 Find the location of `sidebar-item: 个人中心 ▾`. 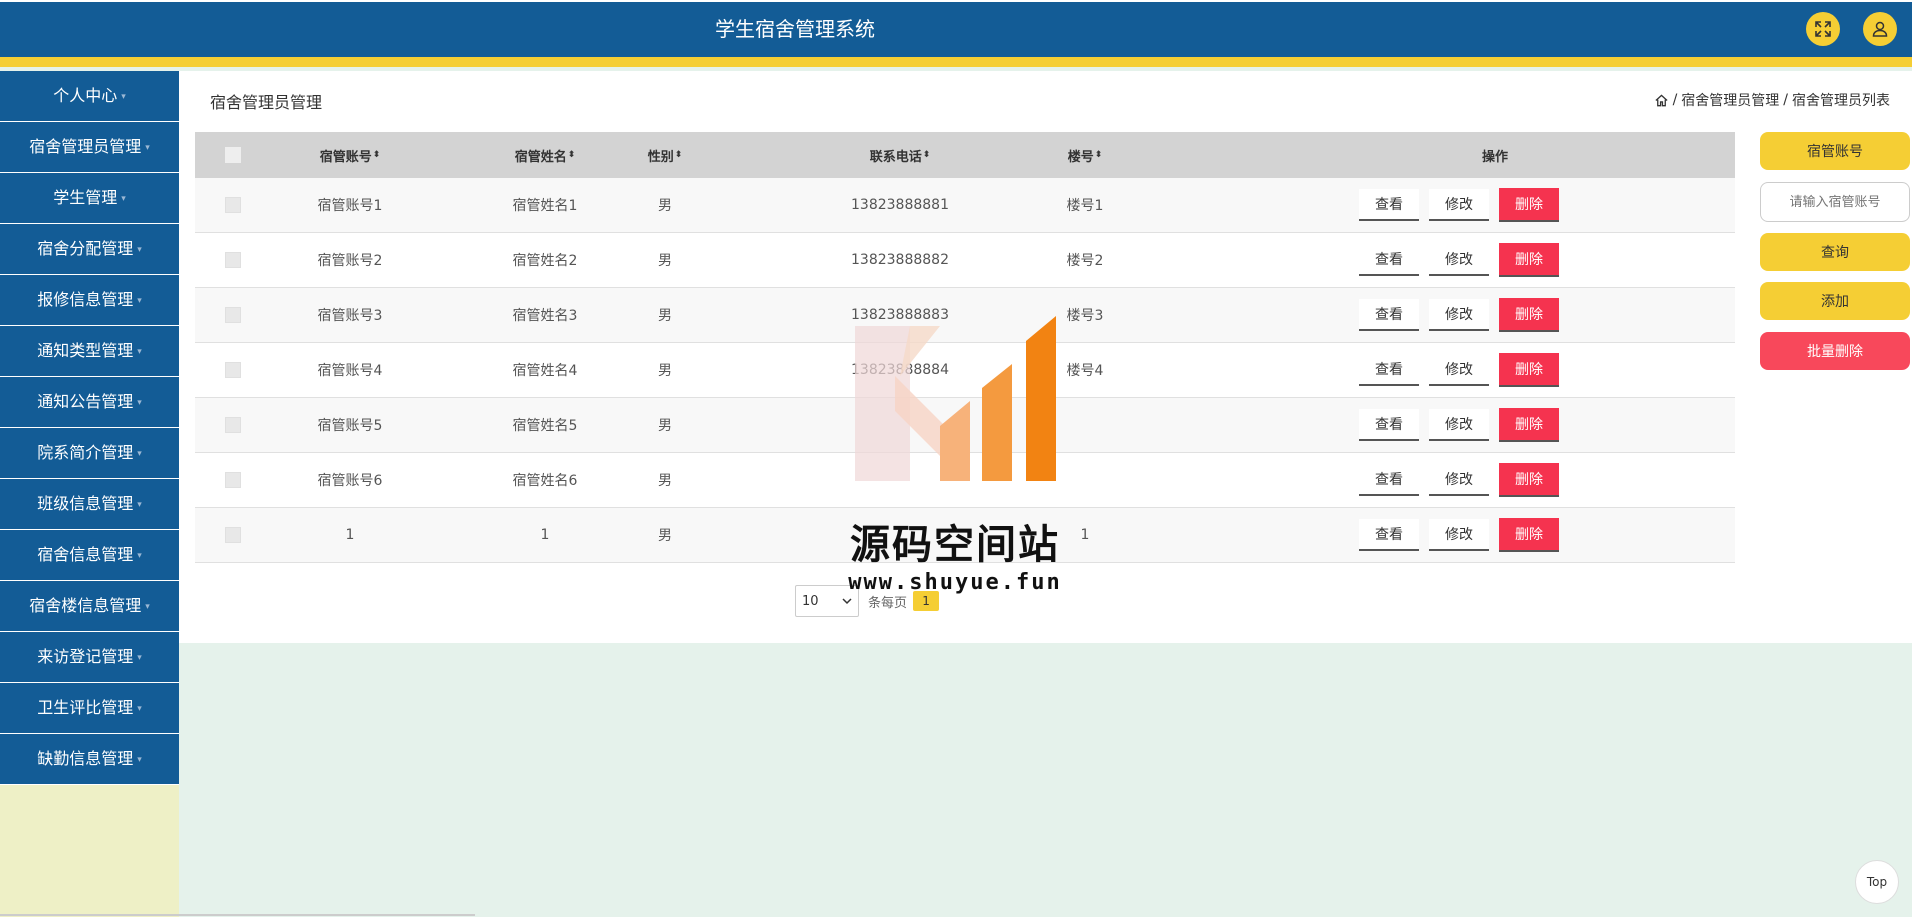

sidebar-item: 个人中心 ▾ is located at coordinates (89, 96).